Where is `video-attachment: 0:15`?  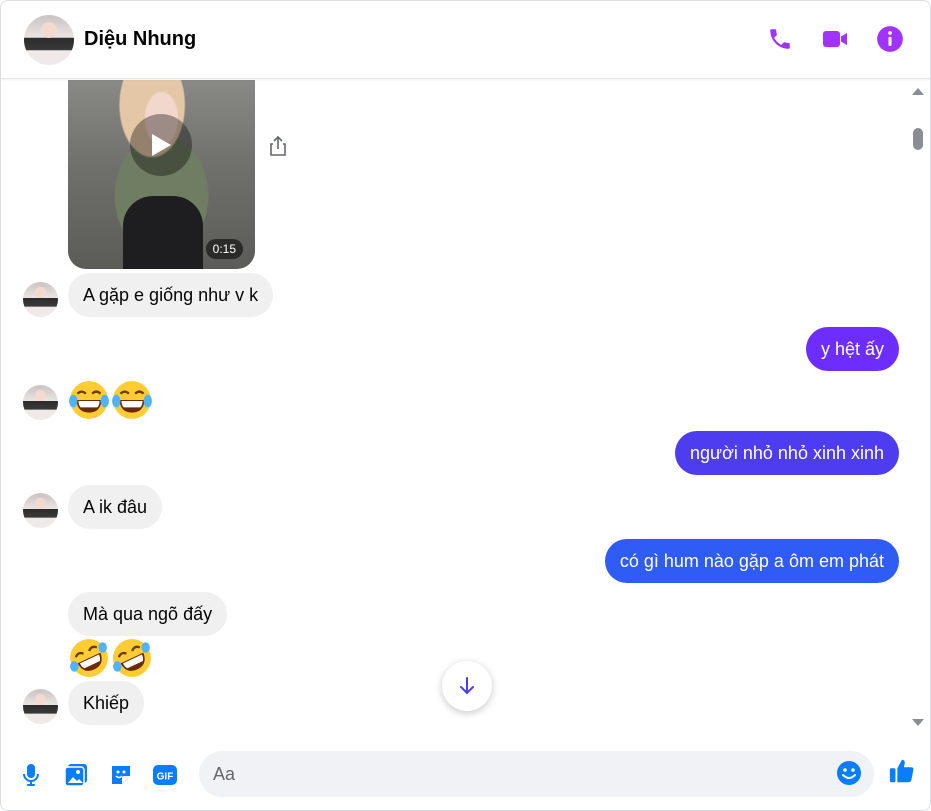
video-attachment: 0:15 is located at coordinates (161, 174).